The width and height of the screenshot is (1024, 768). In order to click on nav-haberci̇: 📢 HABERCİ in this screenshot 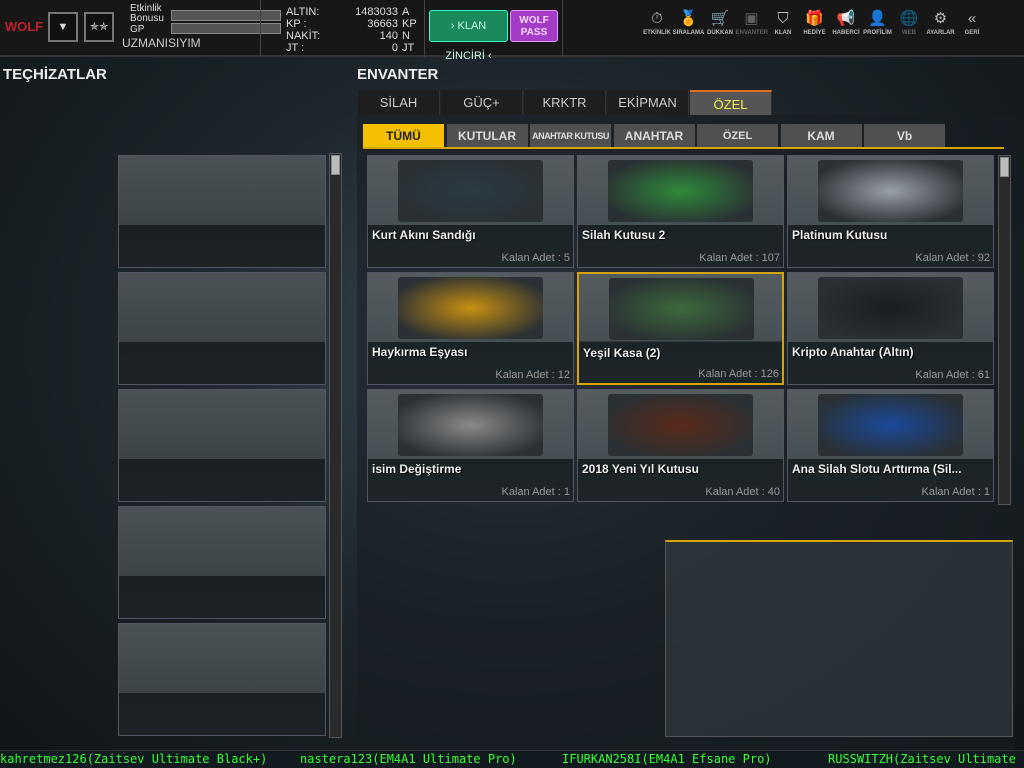, I will do `click(846, 23)`.